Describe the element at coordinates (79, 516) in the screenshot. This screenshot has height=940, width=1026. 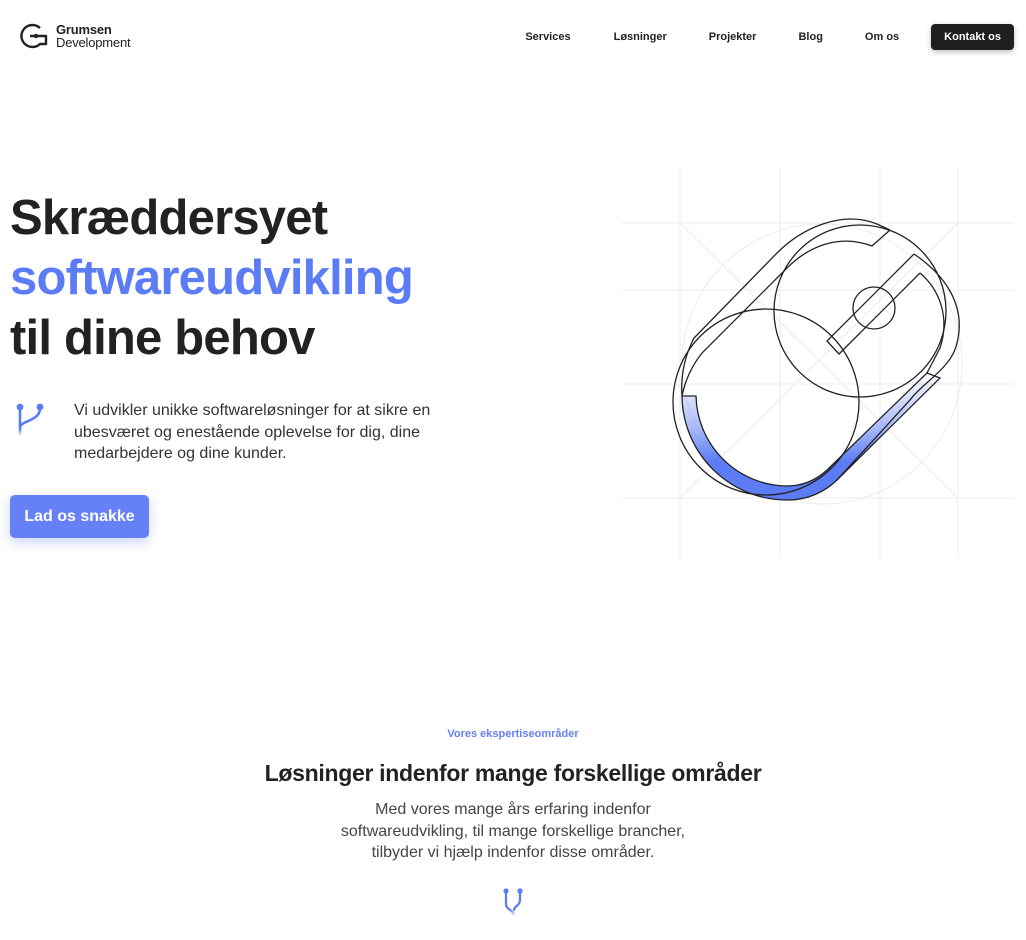
I see `lets-talk-button: Lad os snakke` at that location.